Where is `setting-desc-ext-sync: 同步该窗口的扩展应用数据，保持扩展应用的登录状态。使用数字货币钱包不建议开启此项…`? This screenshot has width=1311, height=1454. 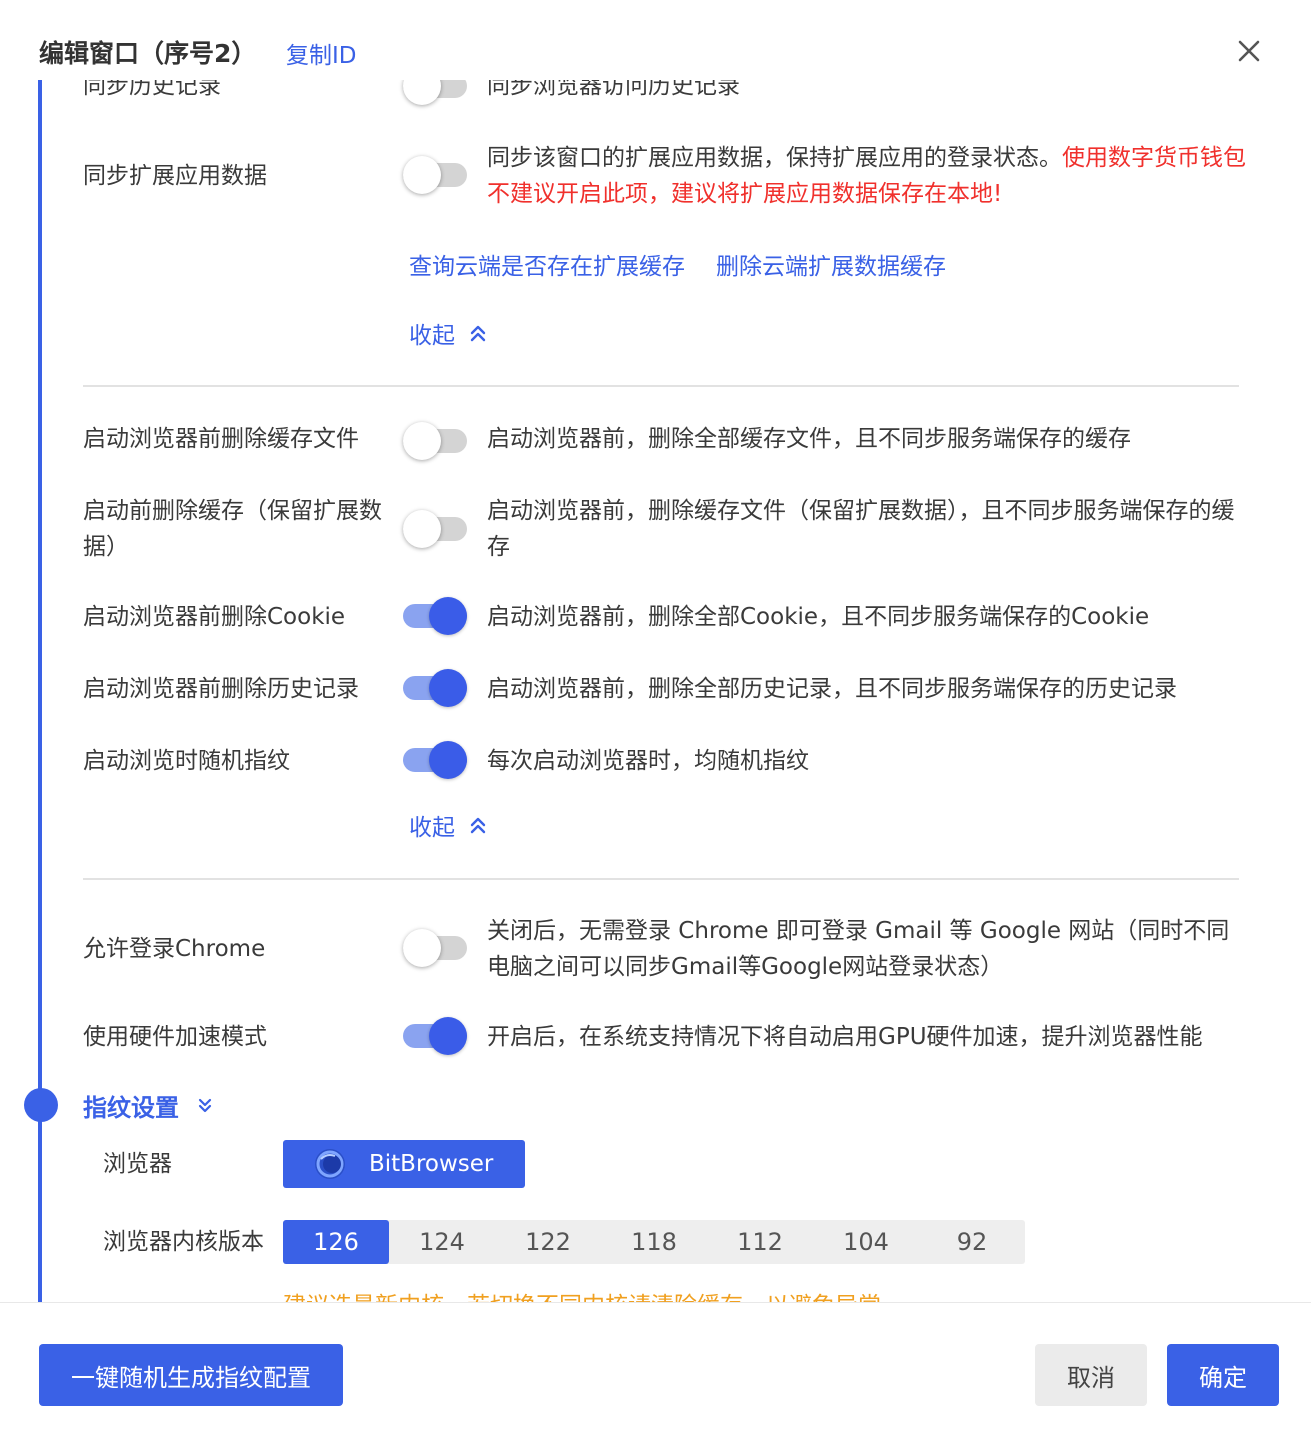
setting-desc-ext-sync: 同步该窗口的扩展应用数据，保持扩展应用的登录状态。使用数字货币钱包不建议开启此项… is located at coordinates (867, 176).